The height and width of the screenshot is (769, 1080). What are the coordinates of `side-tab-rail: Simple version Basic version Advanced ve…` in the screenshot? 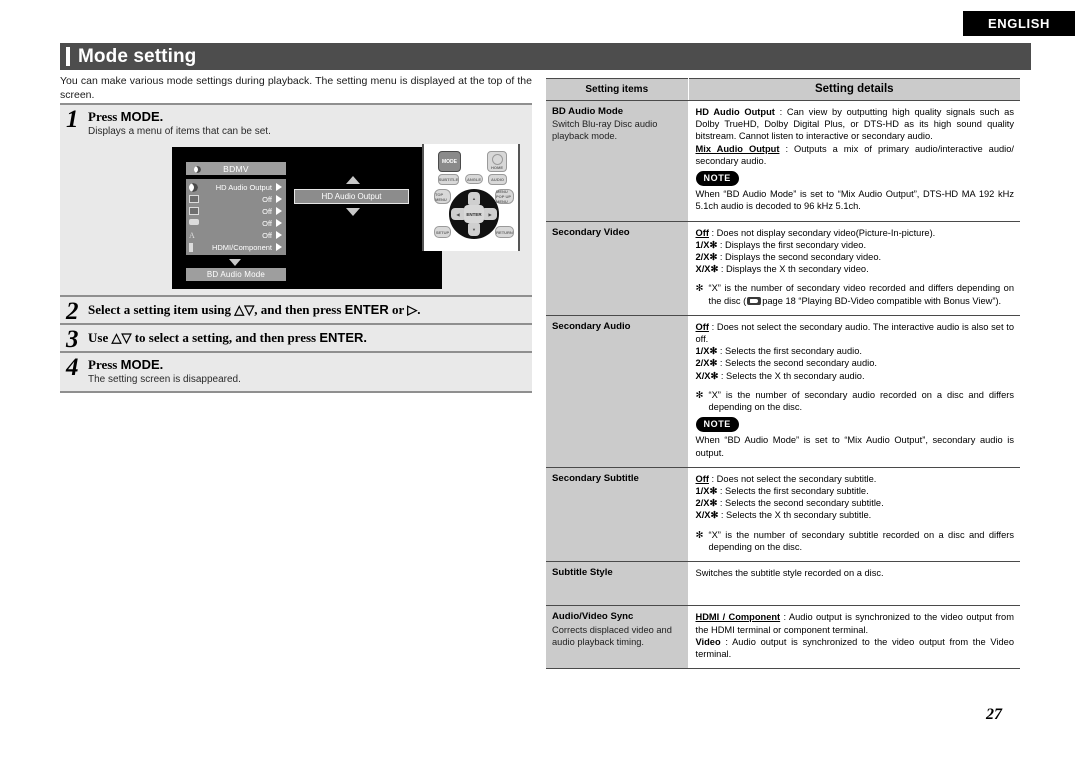 It's located at (1054, 384).